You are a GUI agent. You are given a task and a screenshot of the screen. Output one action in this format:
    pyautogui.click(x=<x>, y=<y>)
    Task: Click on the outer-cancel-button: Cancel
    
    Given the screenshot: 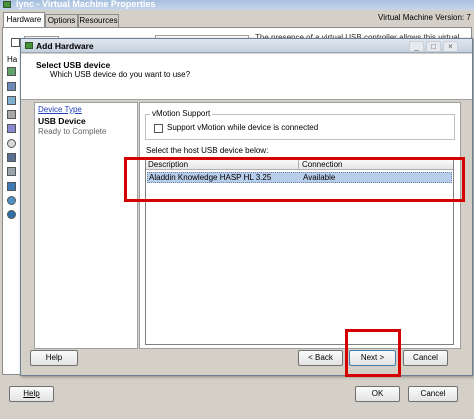 What is the action you would take?
    pyautogui.click(x=433, y=394)
    